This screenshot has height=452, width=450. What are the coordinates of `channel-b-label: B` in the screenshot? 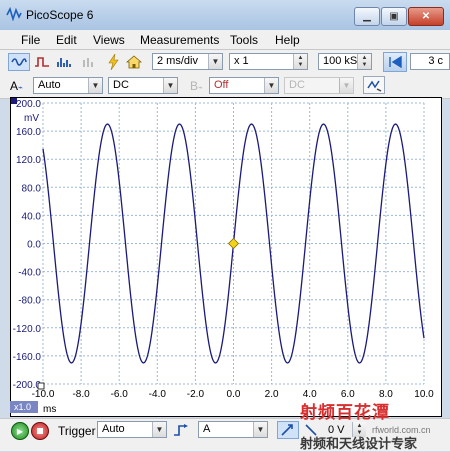 It's located at (194, 86).